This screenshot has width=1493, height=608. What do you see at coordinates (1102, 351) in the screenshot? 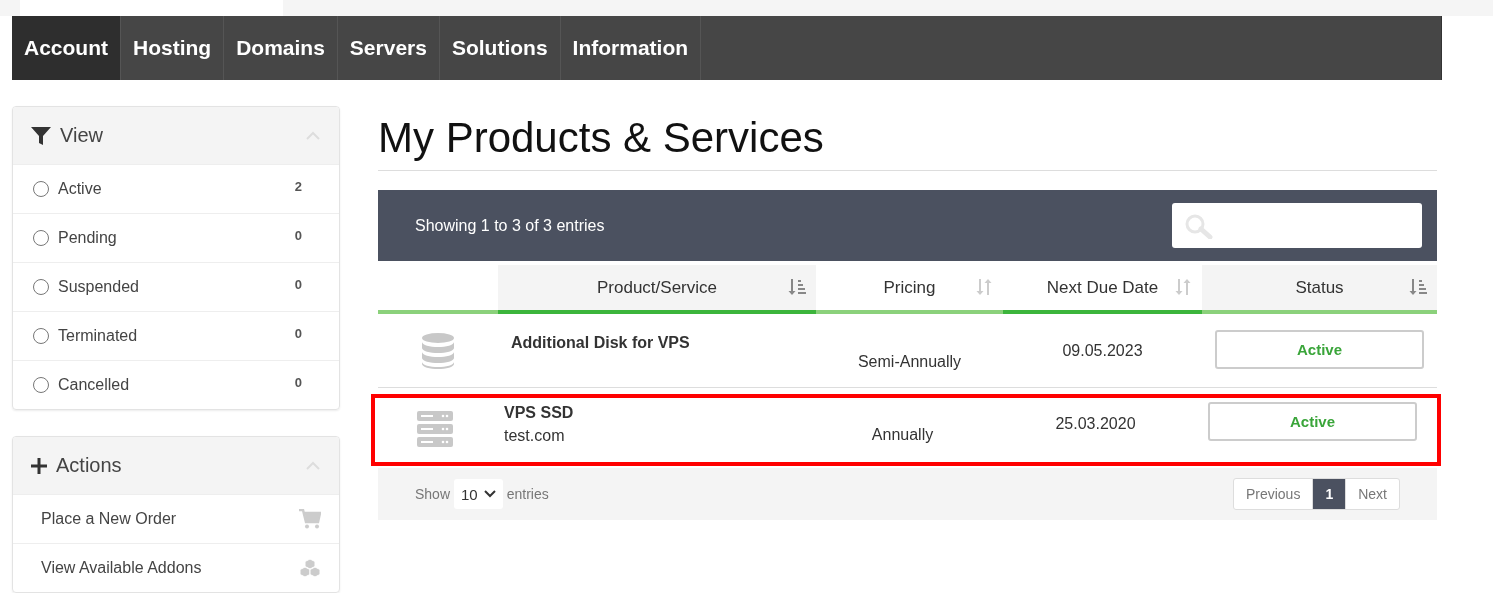
I see `due-date: 09.05.2023` at bounding box center [1102, 351].